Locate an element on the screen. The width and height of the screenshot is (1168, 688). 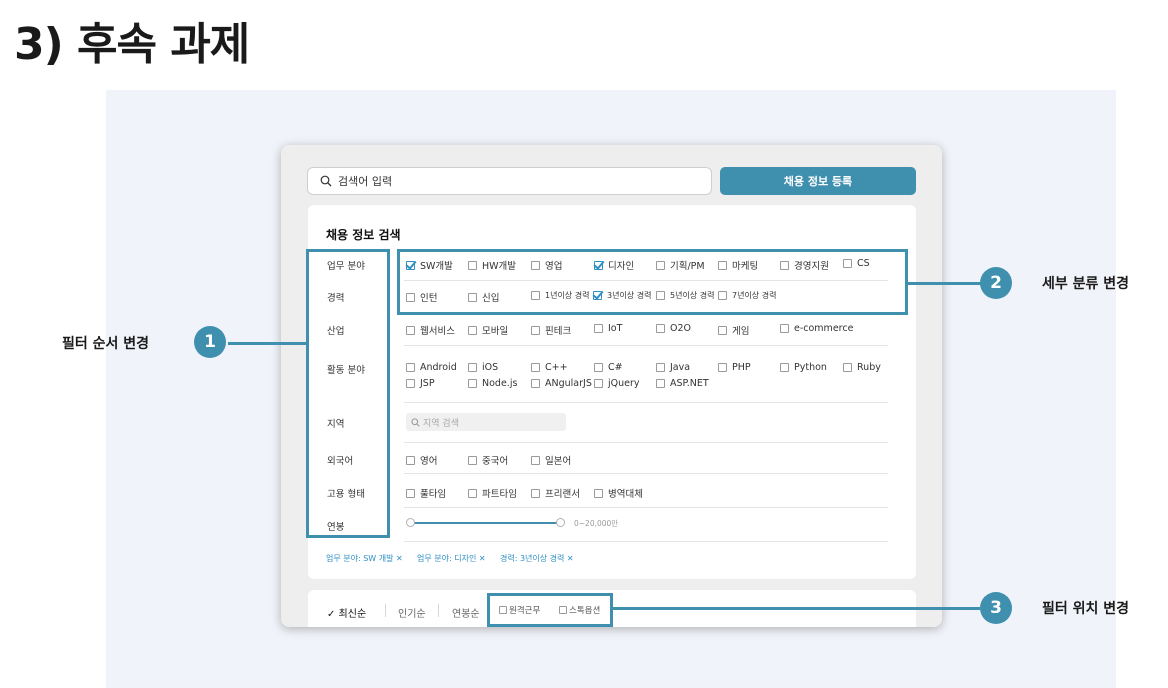
option-checkbox: Node.js is located at coordinates (492, 383).